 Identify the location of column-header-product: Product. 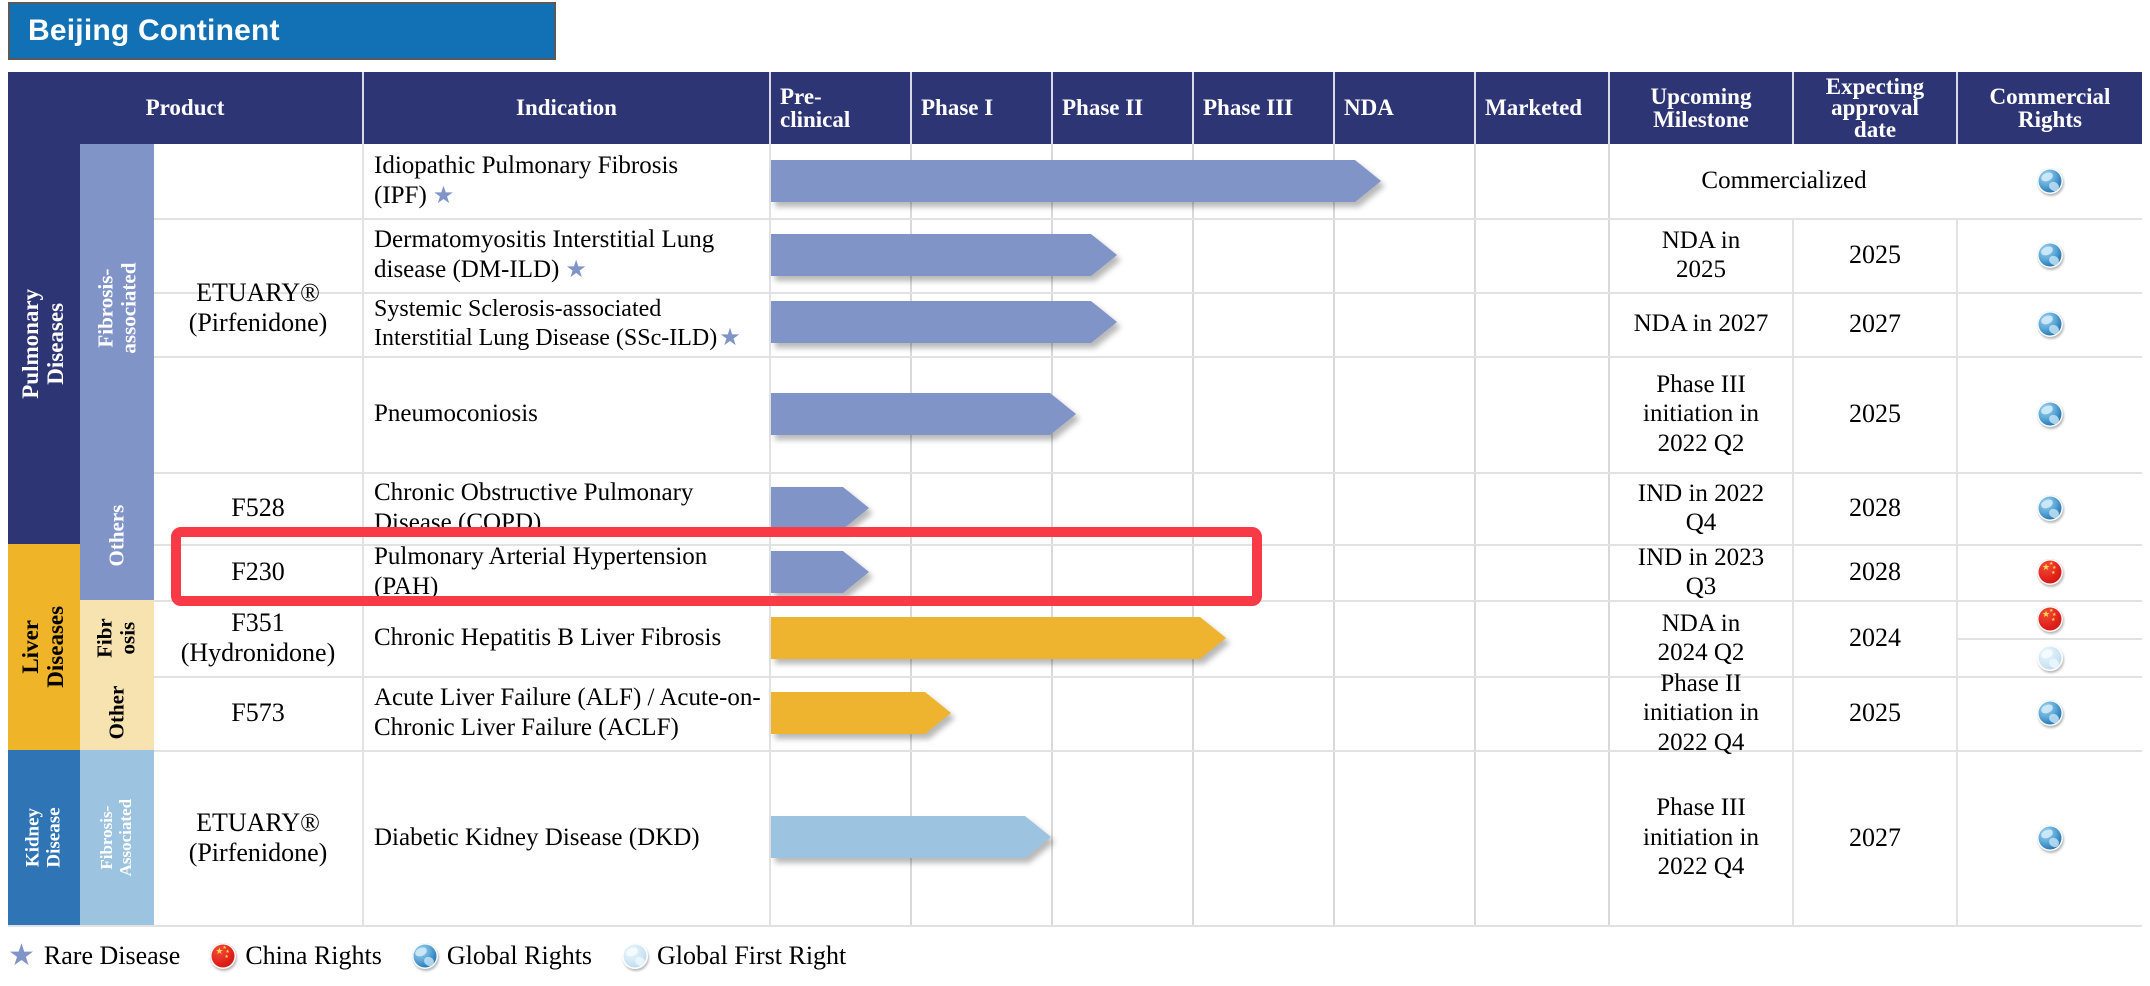
(186, 108).